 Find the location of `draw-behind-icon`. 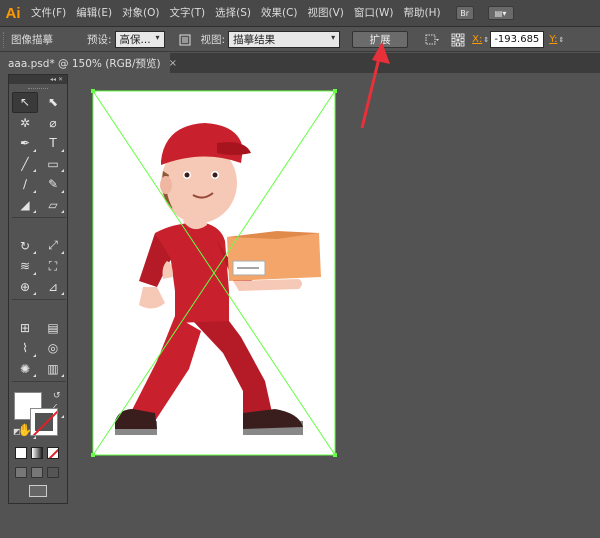

draw-behind-icon is located at coordinates (37, 472).